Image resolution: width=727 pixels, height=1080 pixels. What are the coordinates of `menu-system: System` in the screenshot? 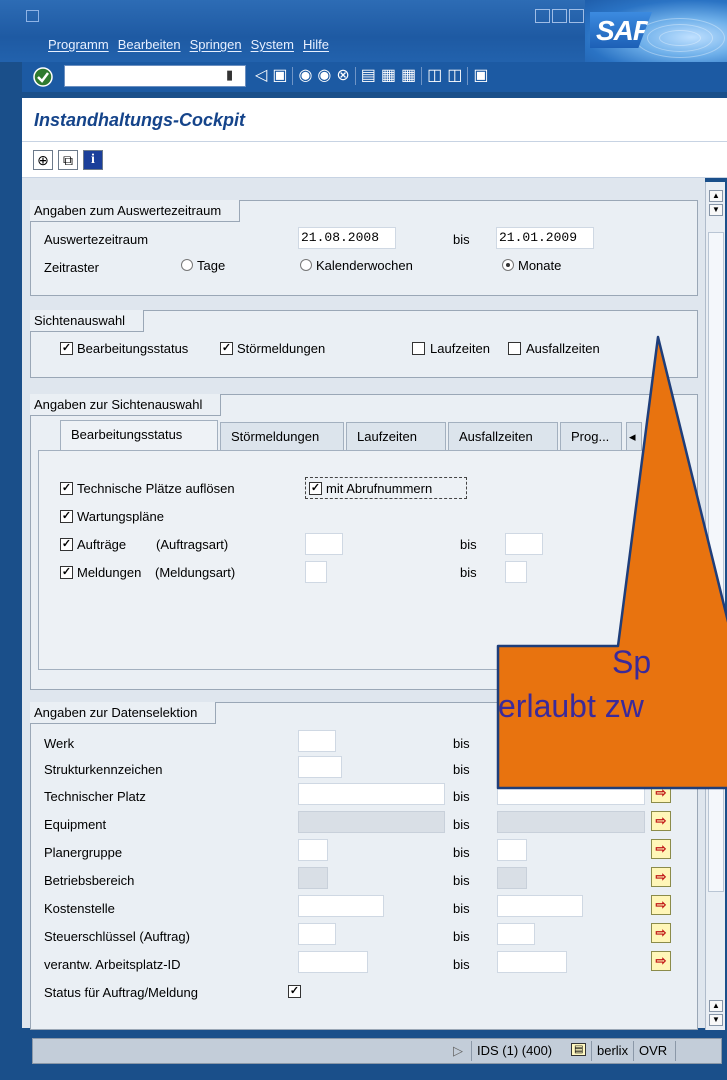 It's located at (272, 44).